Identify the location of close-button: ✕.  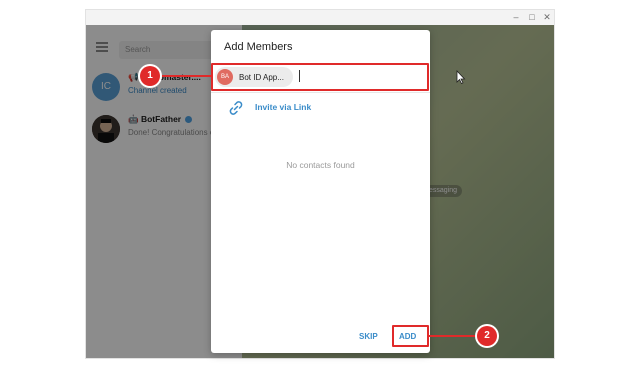
(547, 17).